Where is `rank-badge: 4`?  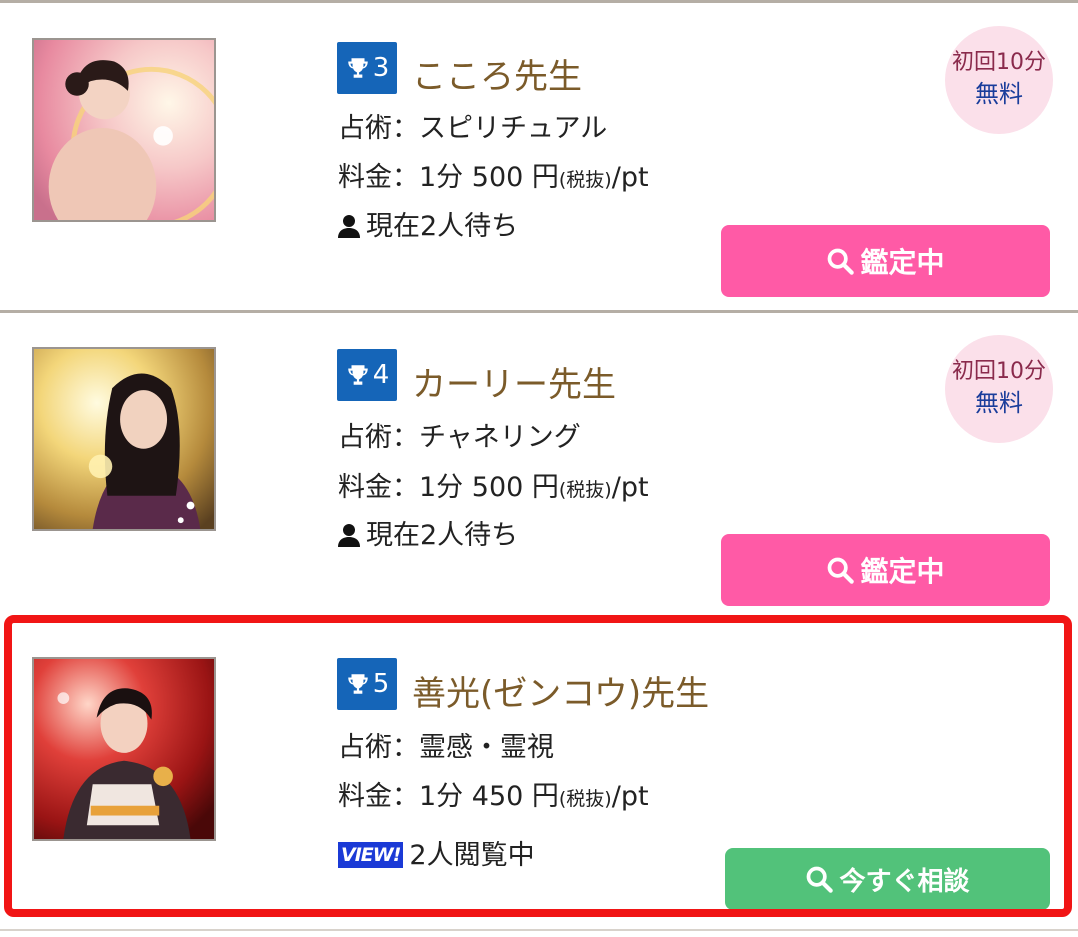
rank-badge: 4 is located at coordinates (367, 375).